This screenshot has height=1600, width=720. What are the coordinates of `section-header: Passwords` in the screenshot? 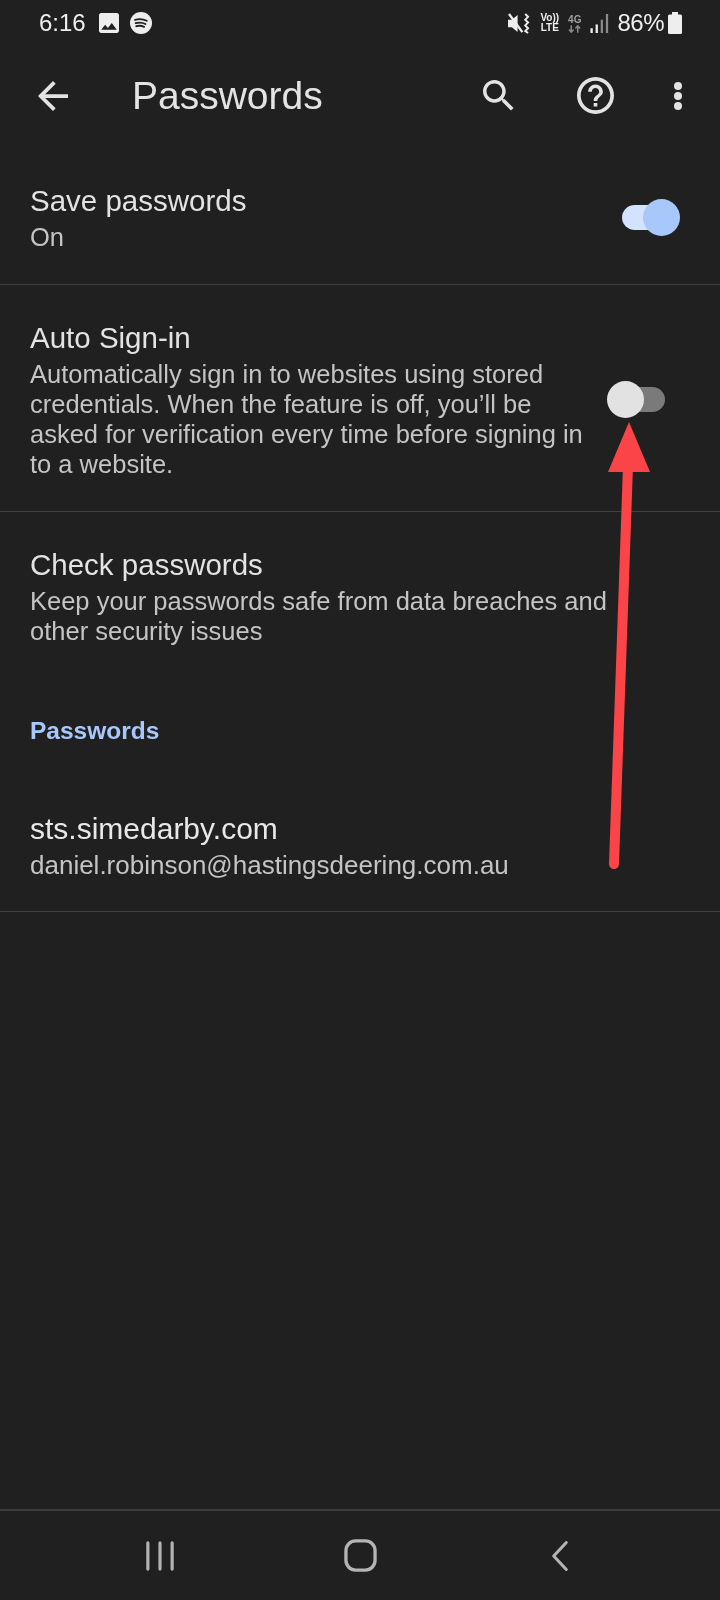 It's located at (95, 731).